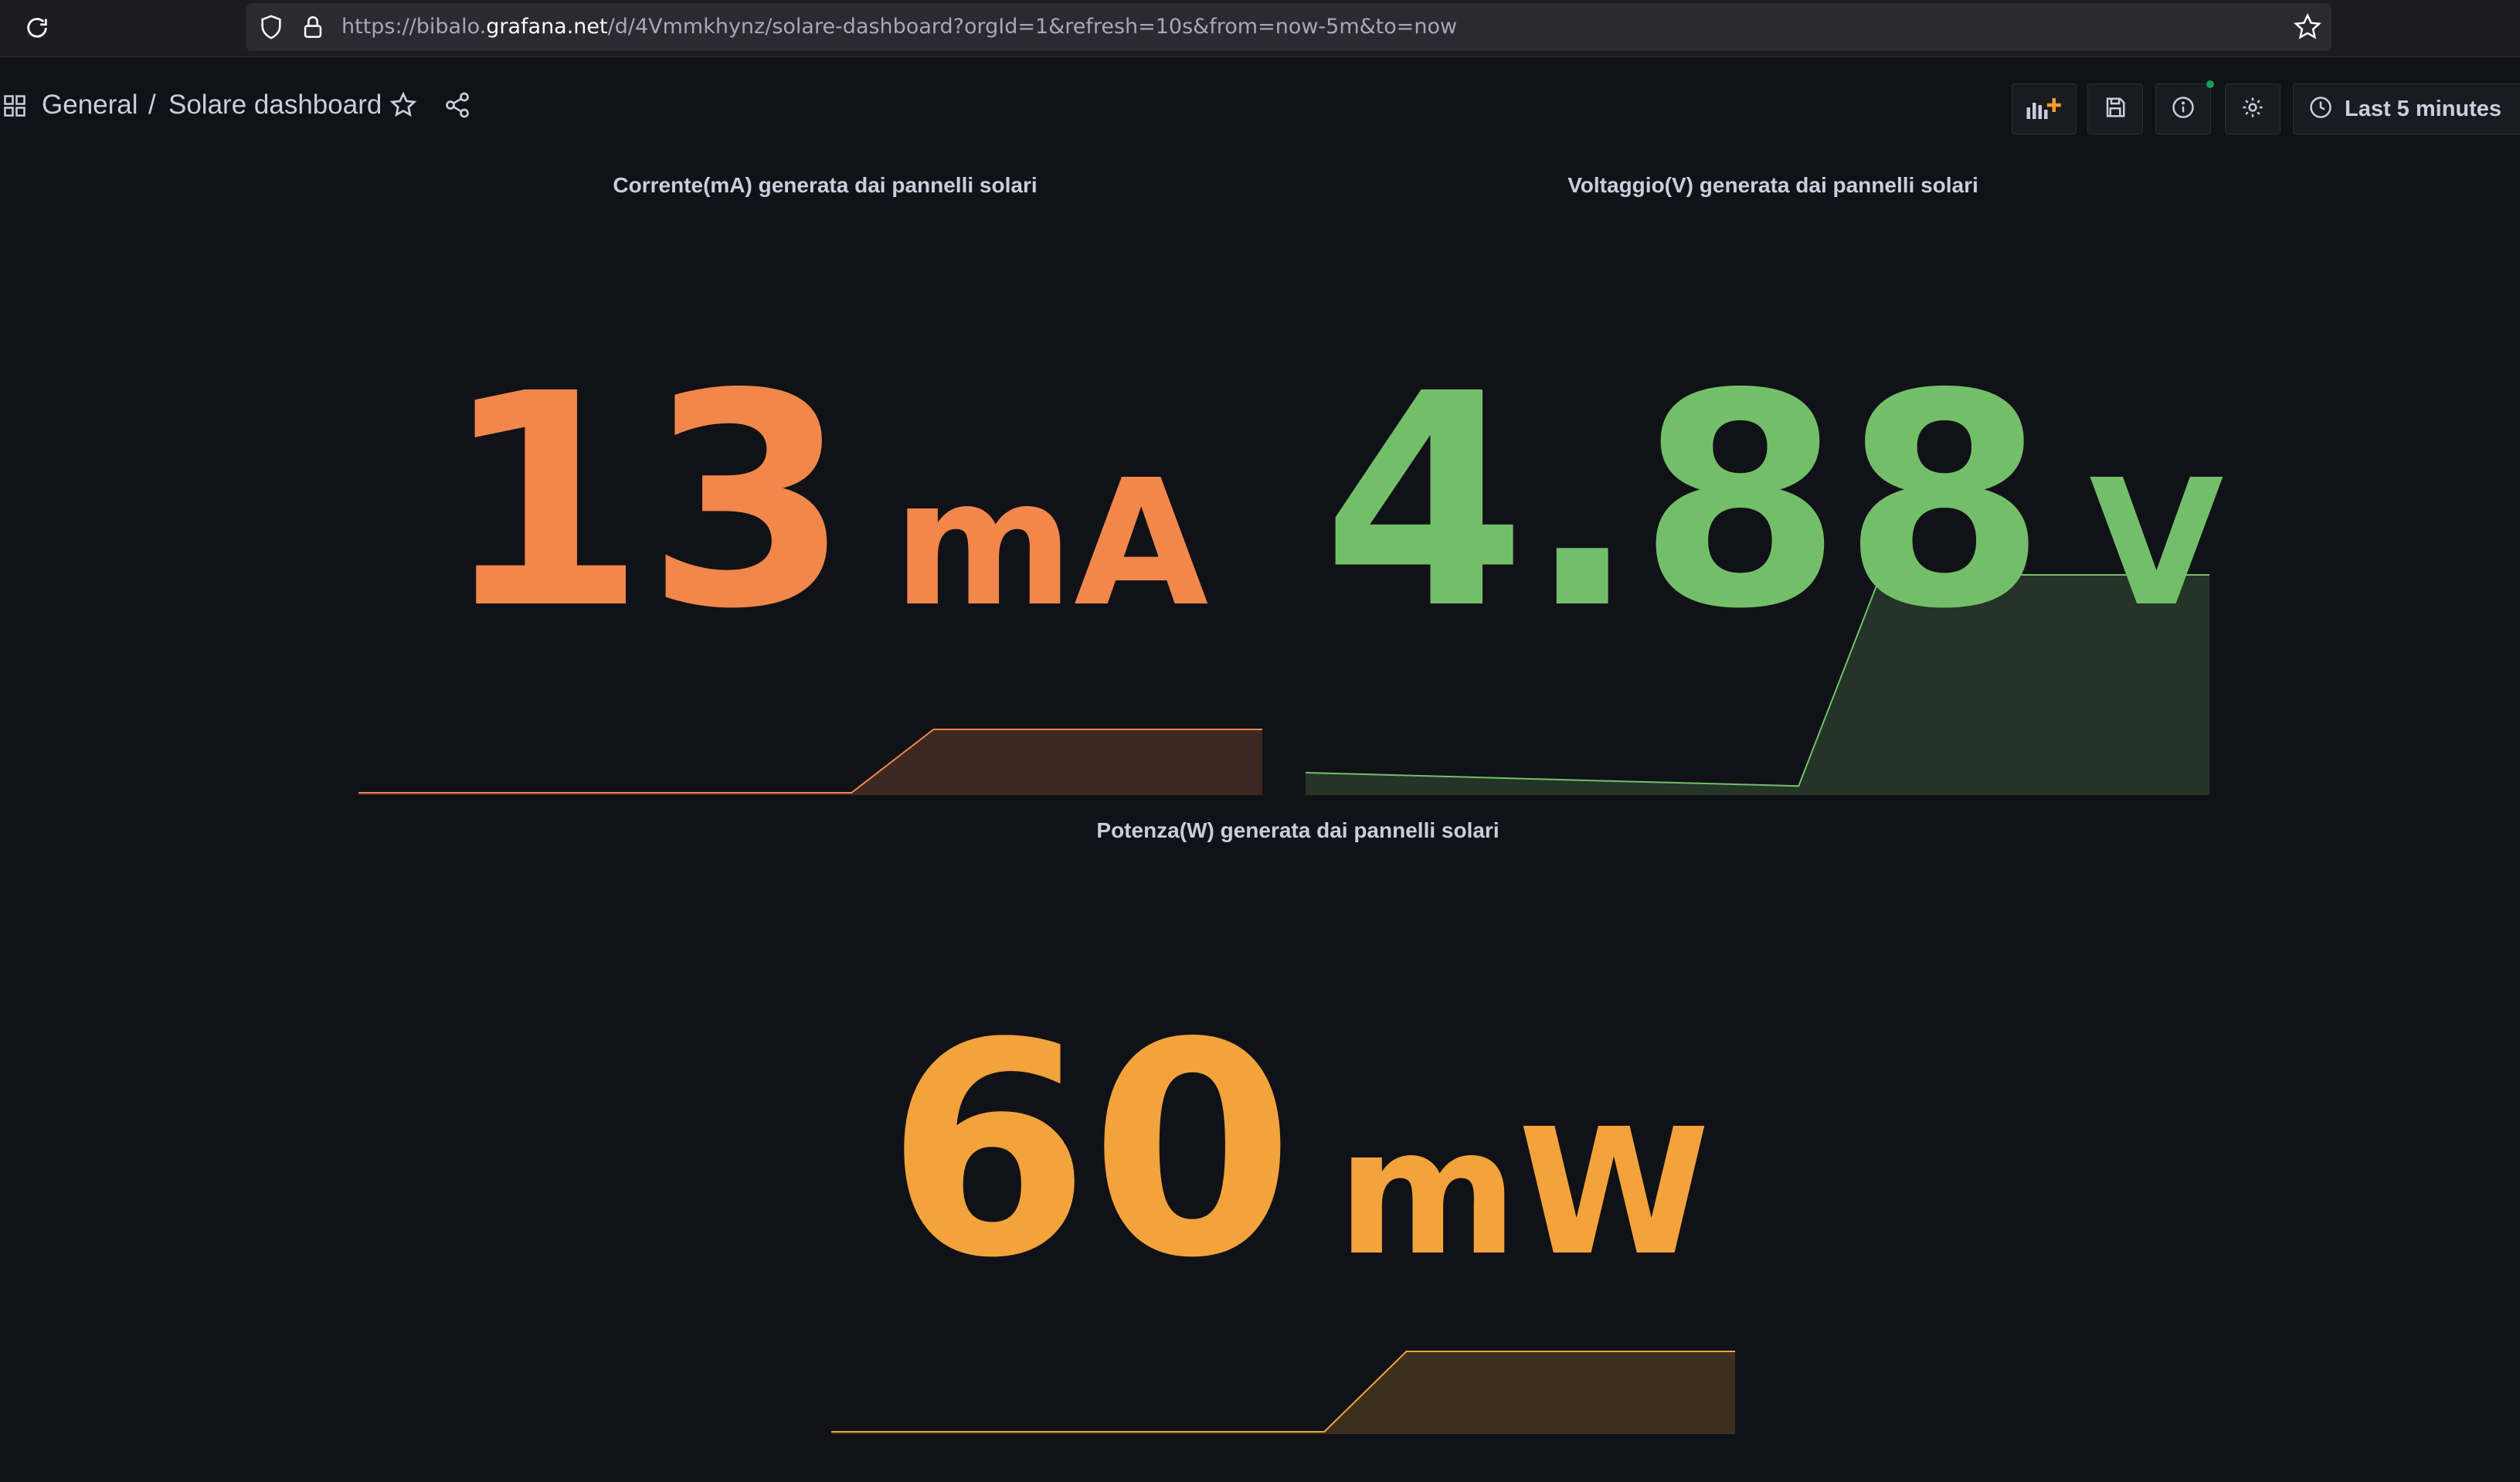 Image resolution: width=2520 pixels, height=1482 pixels. What do you see at coordinates (457, 105) in the screenshot?
I see `share-icon` at bounding box center [457, 105].